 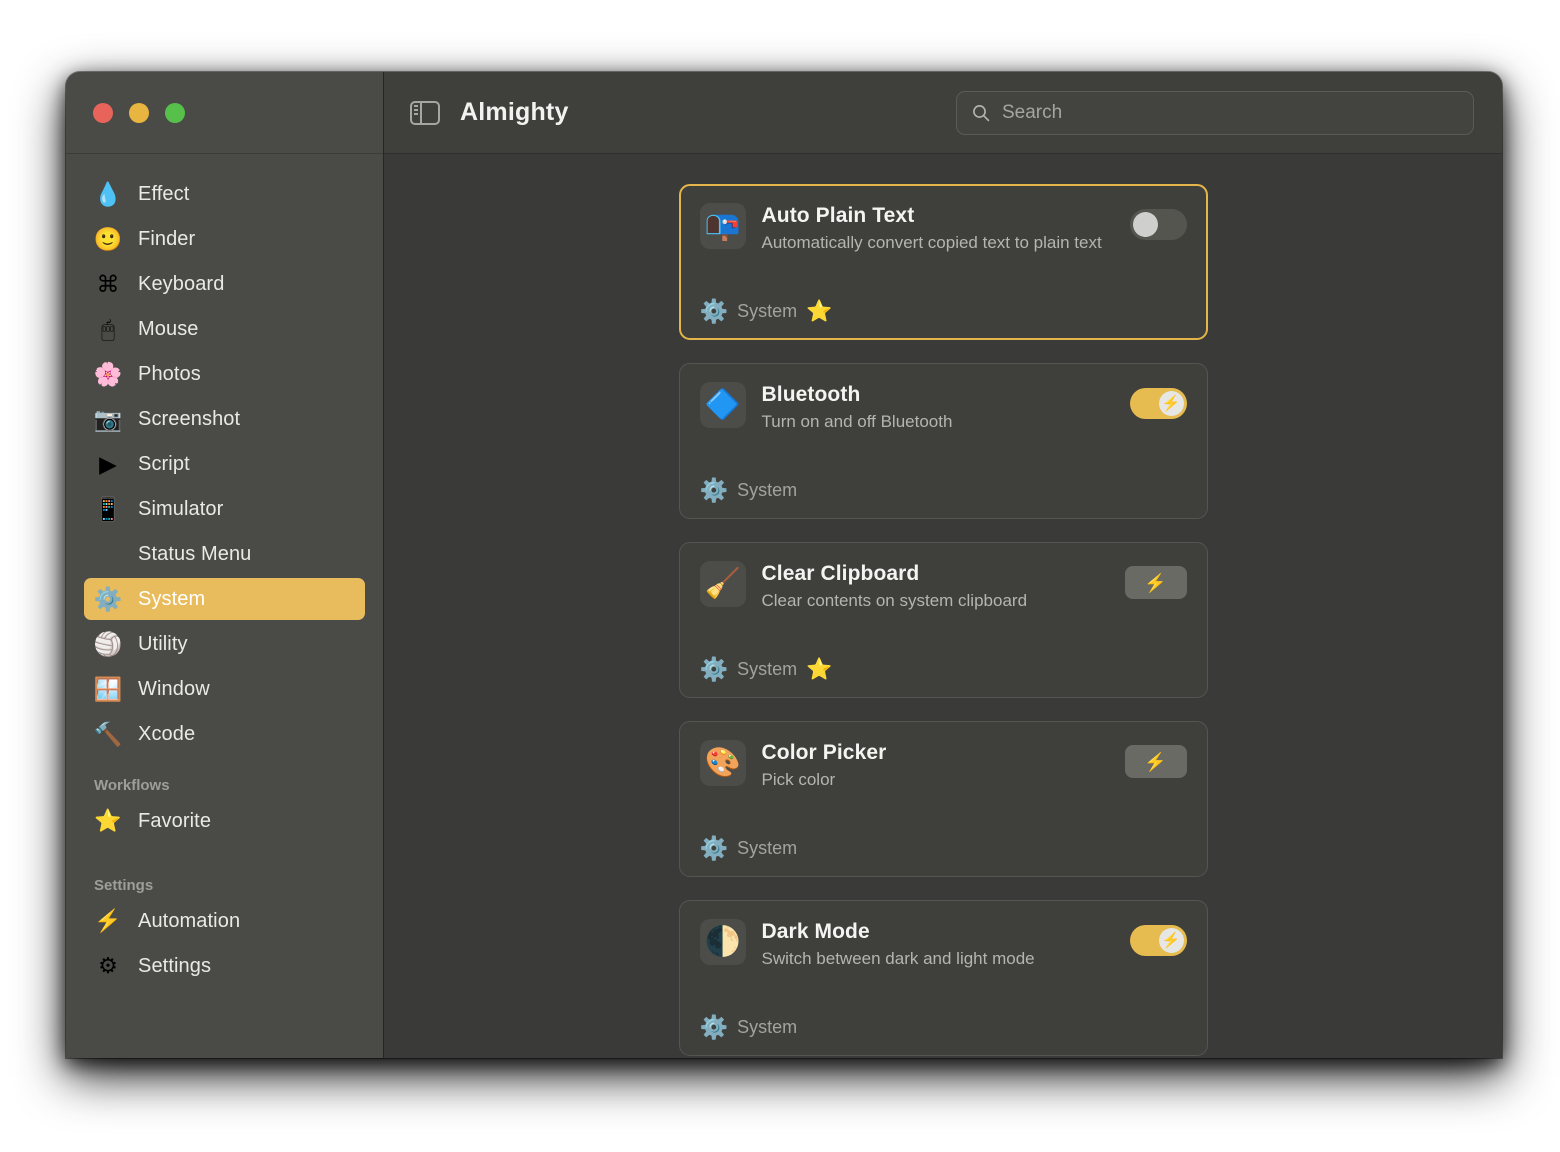 What do you see at coordinates (108, 554) in the screenshot?
I see `status-menu-icon` at bounding box center [108, 554].